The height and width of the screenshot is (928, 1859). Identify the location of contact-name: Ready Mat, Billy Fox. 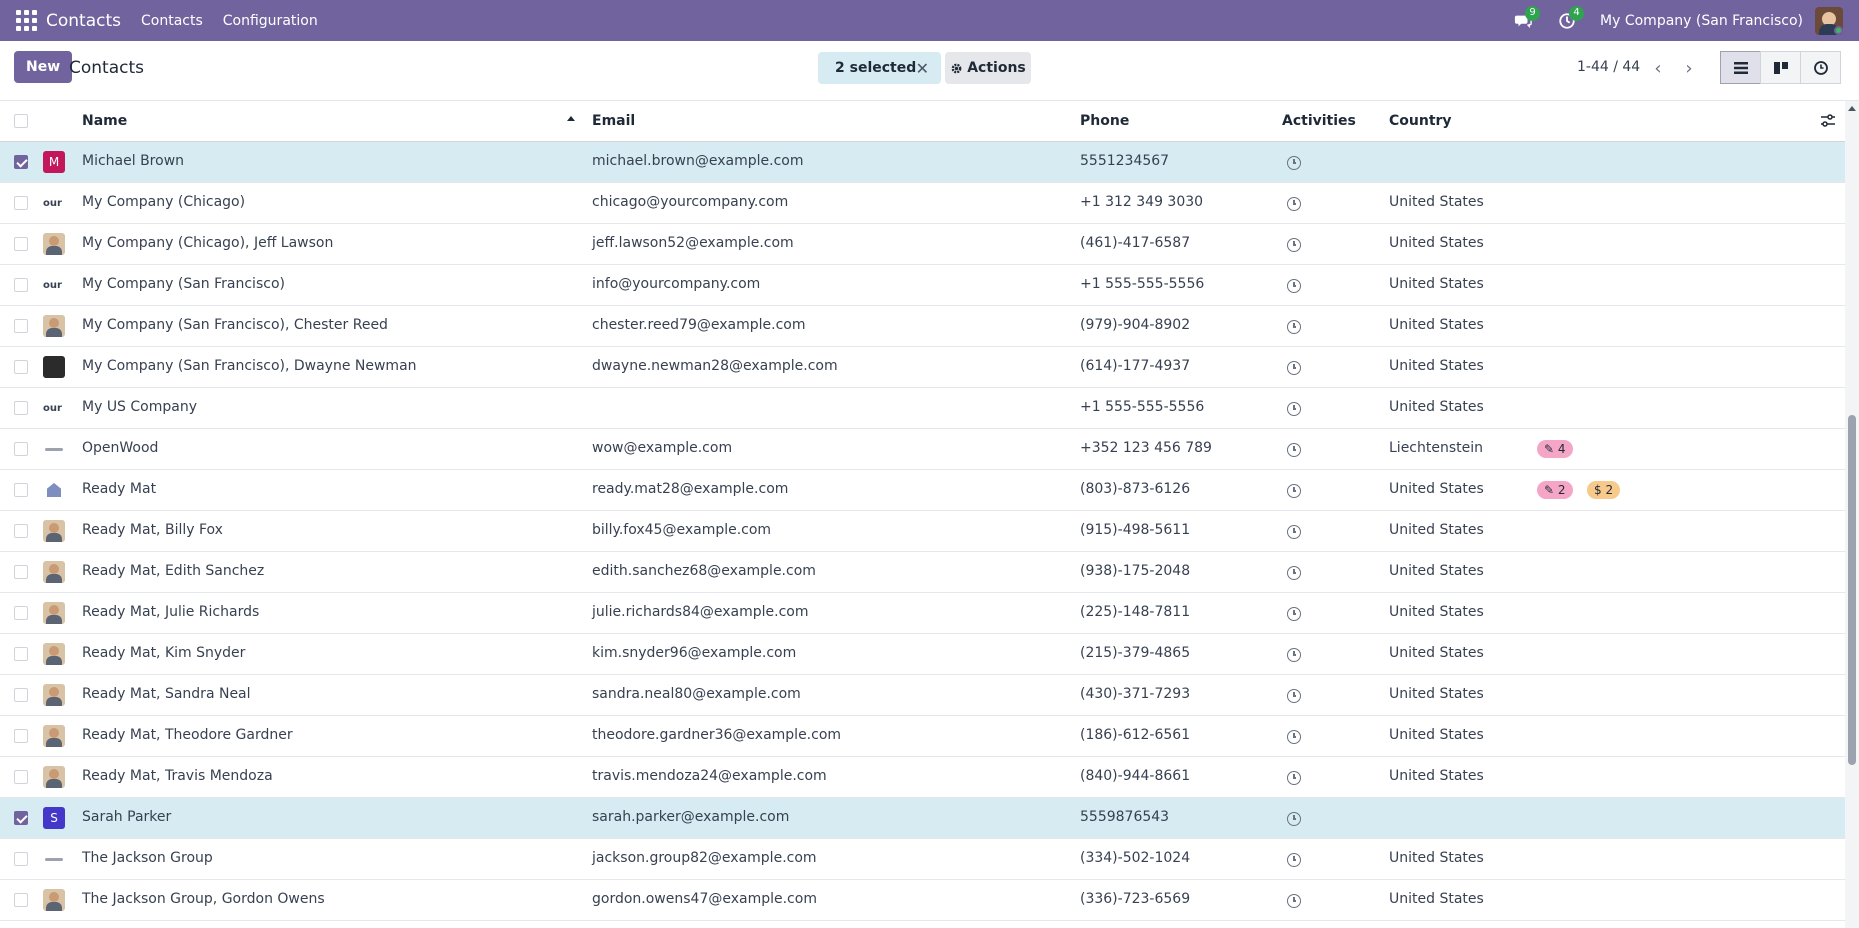
(152, 530).